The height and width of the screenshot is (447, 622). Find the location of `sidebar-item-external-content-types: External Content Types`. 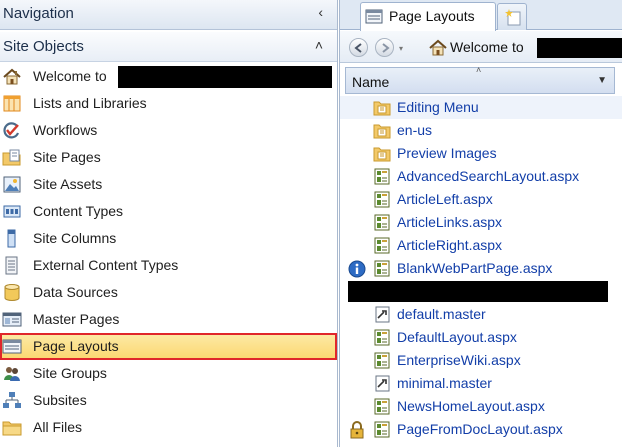

sidebar-item-external-content-types: External Content Types is located at coordinates (168, 265).